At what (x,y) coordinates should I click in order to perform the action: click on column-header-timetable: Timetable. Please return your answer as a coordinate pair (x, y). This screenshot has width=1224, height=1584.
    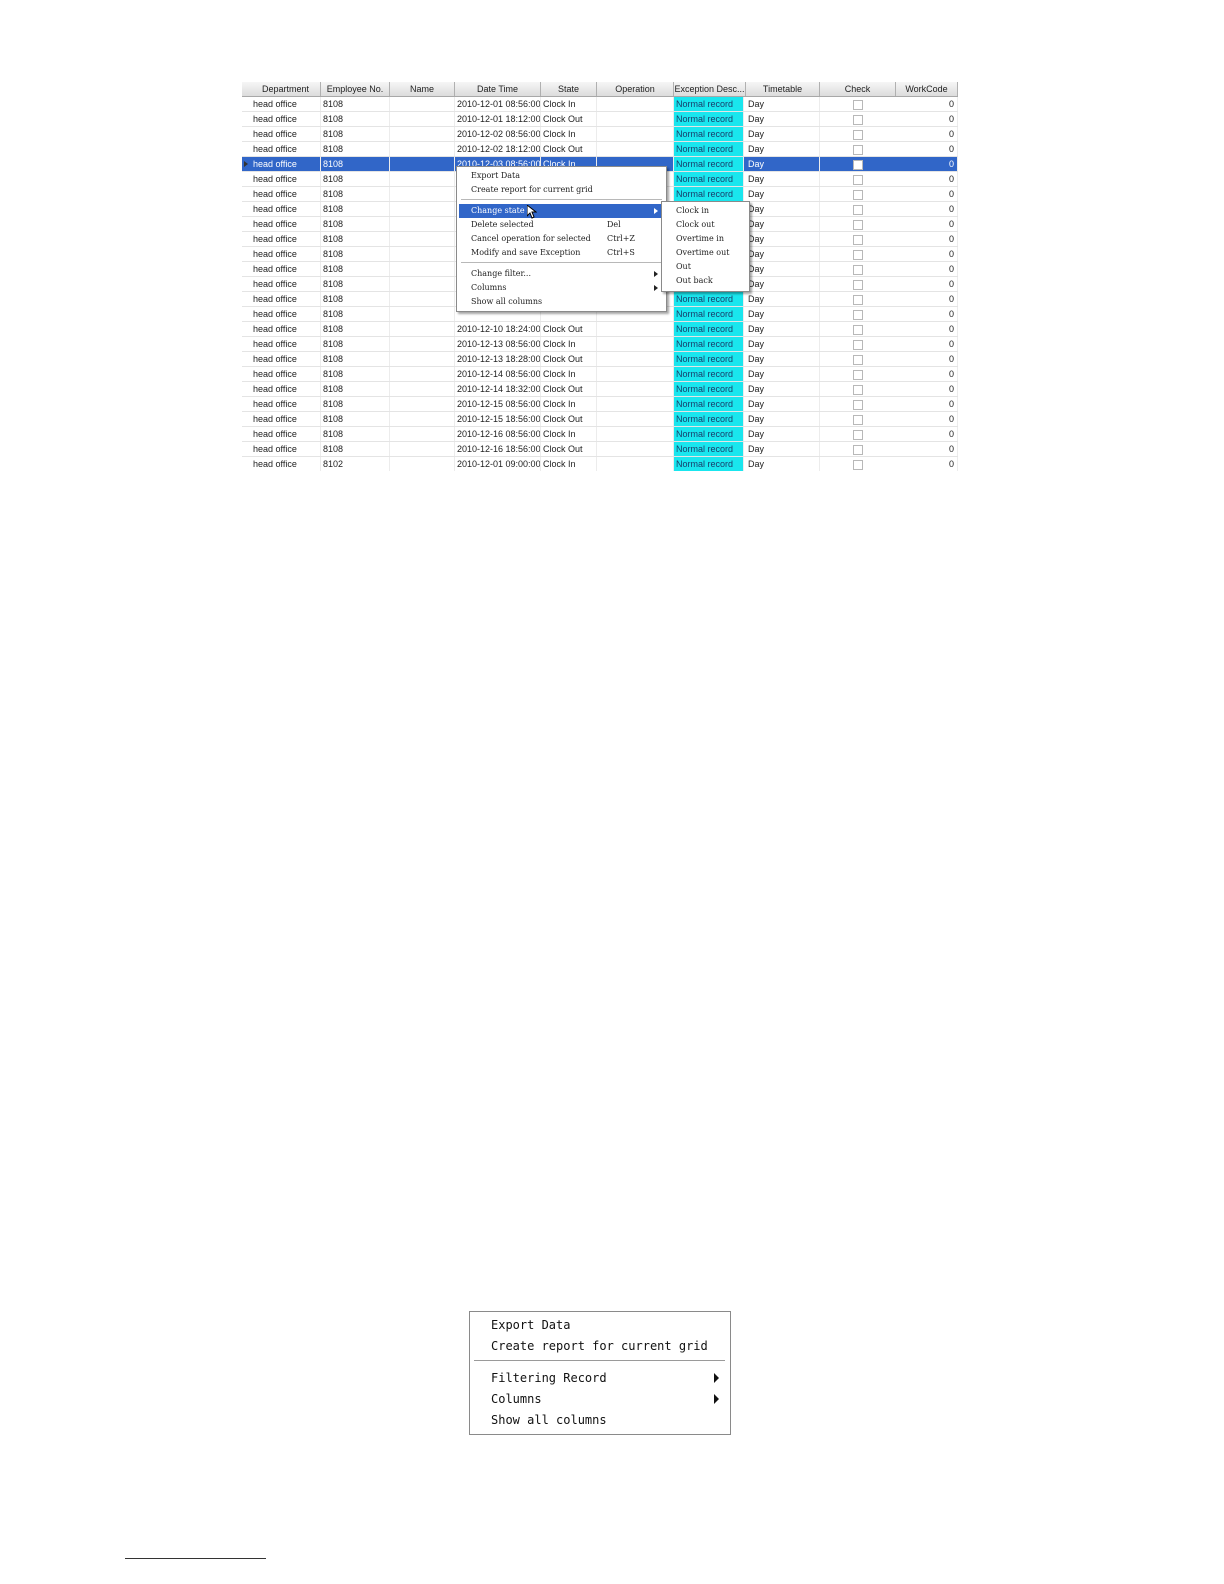
    Looking at the image, I should click on (783, 89).